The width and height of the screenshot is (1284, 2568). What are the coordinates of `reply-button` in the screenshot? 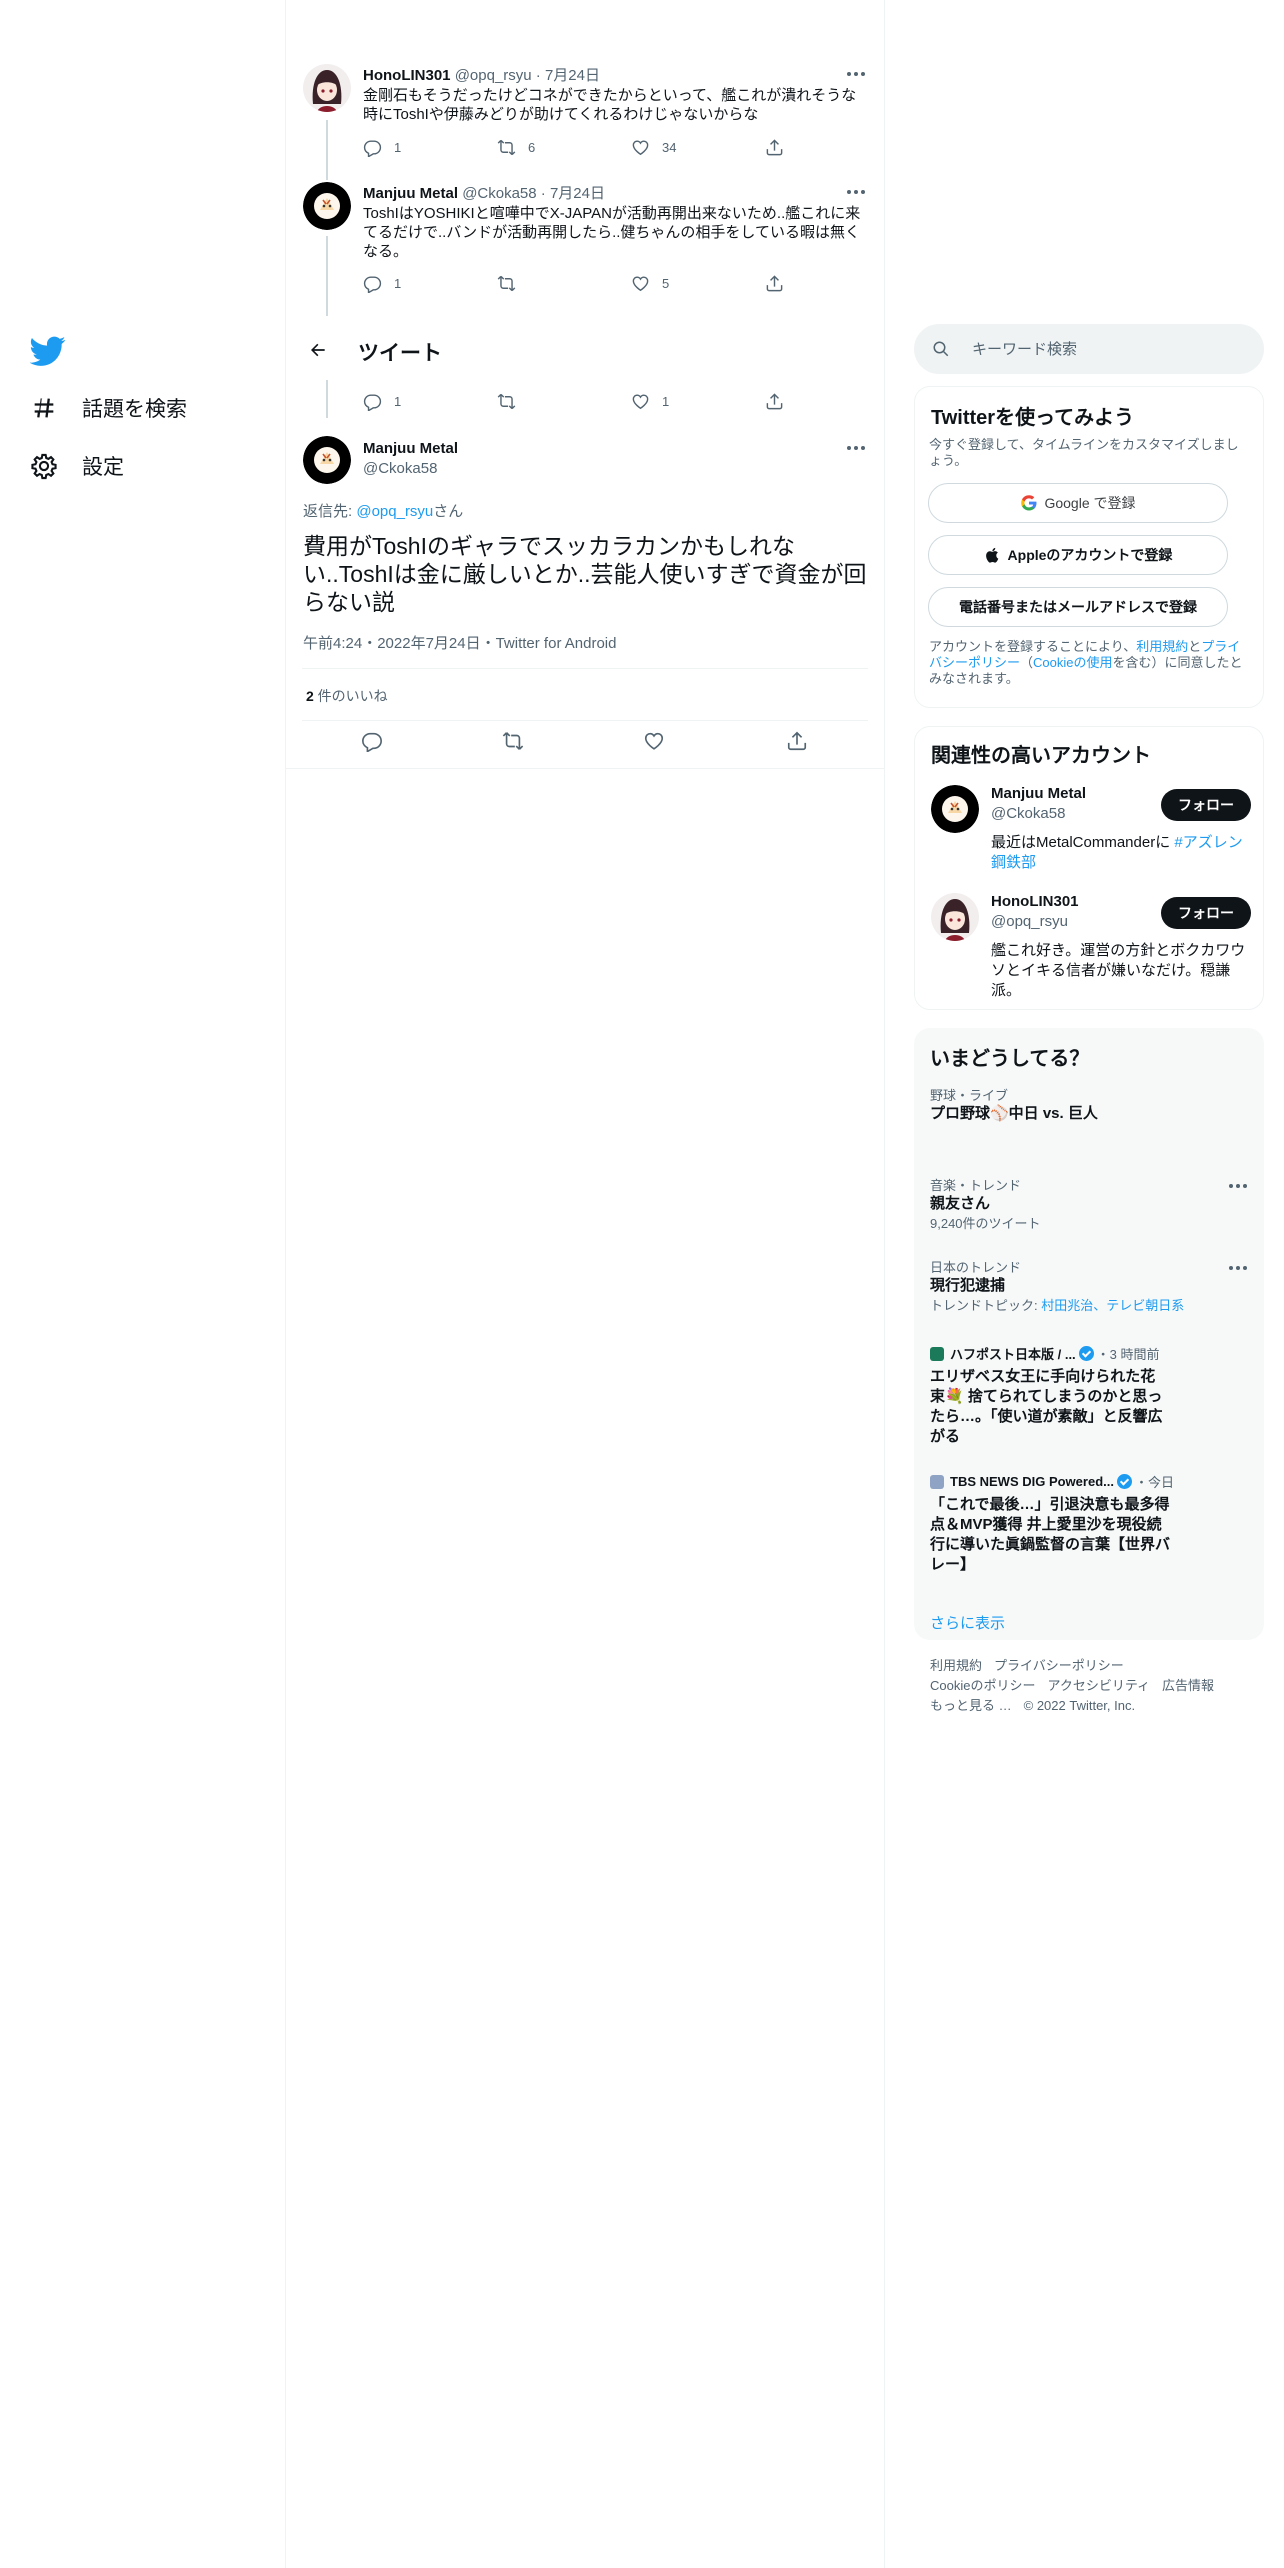 It's located at (372, 741).